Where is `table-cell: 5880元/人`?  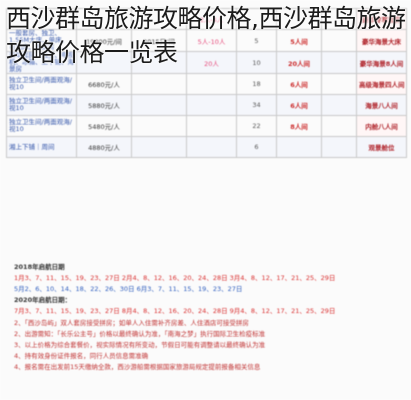
table-cell: 5880元/人 is located at coordinates (104, 105).